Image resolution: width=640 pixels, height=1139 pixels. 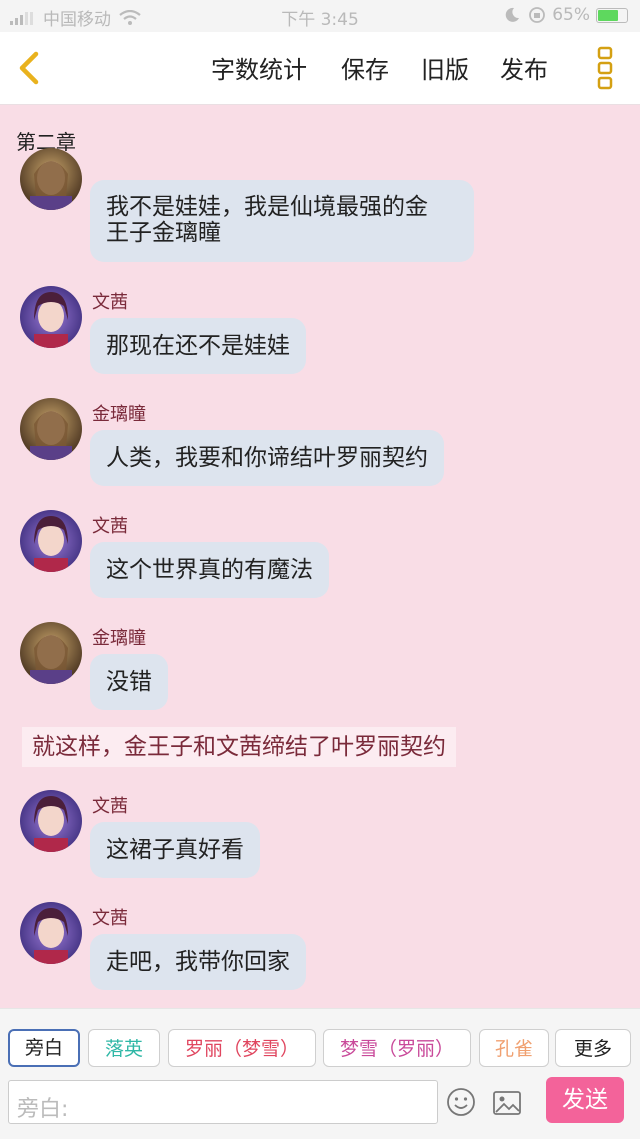 What do you see at coordinates (524, 67) in the screenshot?
I see `publish-button: 发布` at bounding box center [524, 67].